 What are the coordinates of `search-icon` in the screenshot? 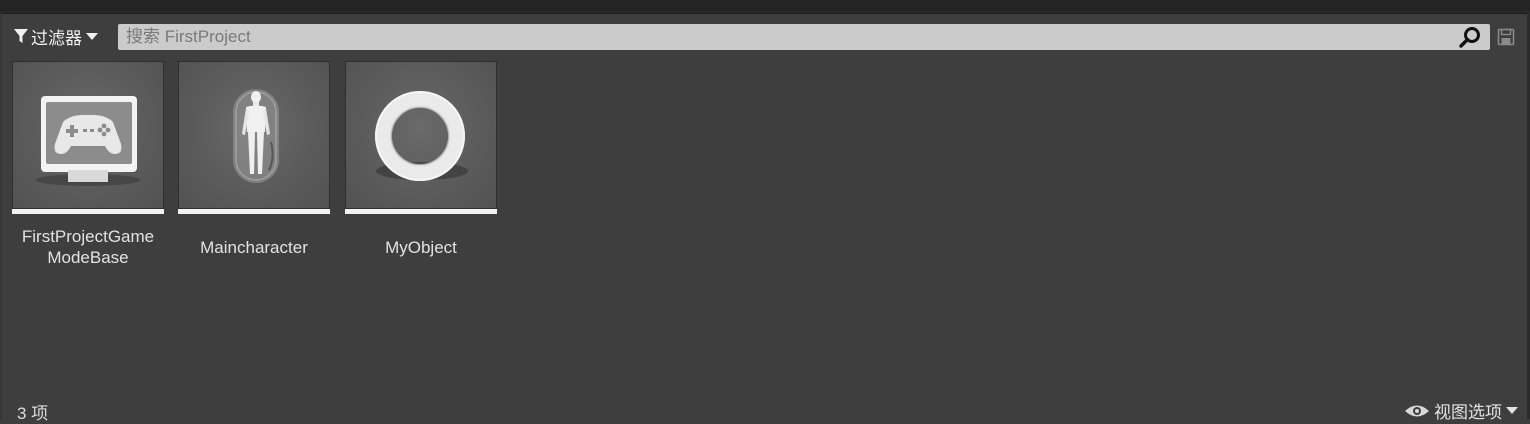 It's located at (1470, 37).